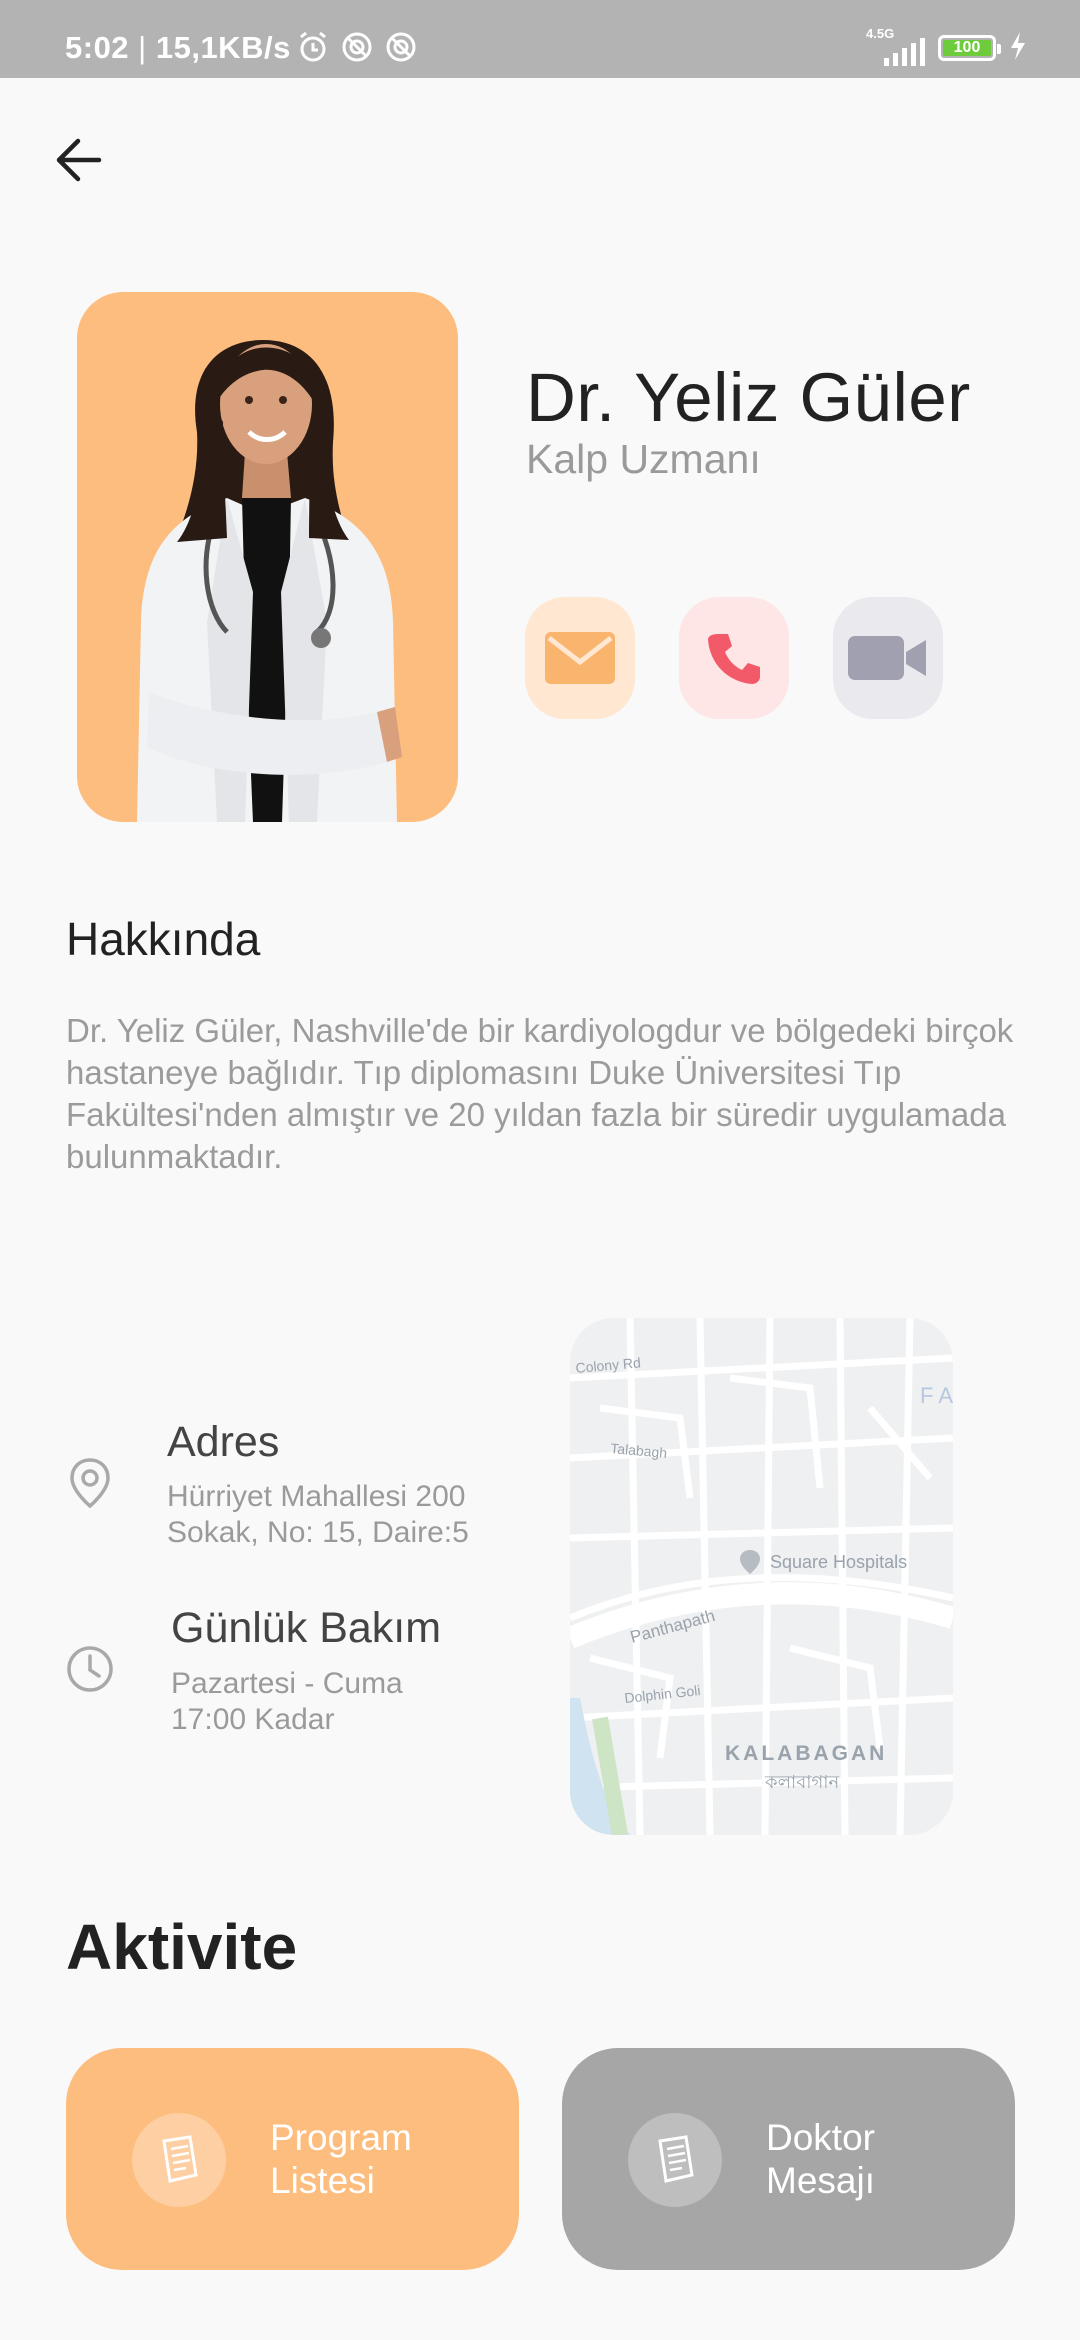  Describe the element at coordinates (806, 1753) in the screenshot. I see `map-label: KALABAGAN` at that location.